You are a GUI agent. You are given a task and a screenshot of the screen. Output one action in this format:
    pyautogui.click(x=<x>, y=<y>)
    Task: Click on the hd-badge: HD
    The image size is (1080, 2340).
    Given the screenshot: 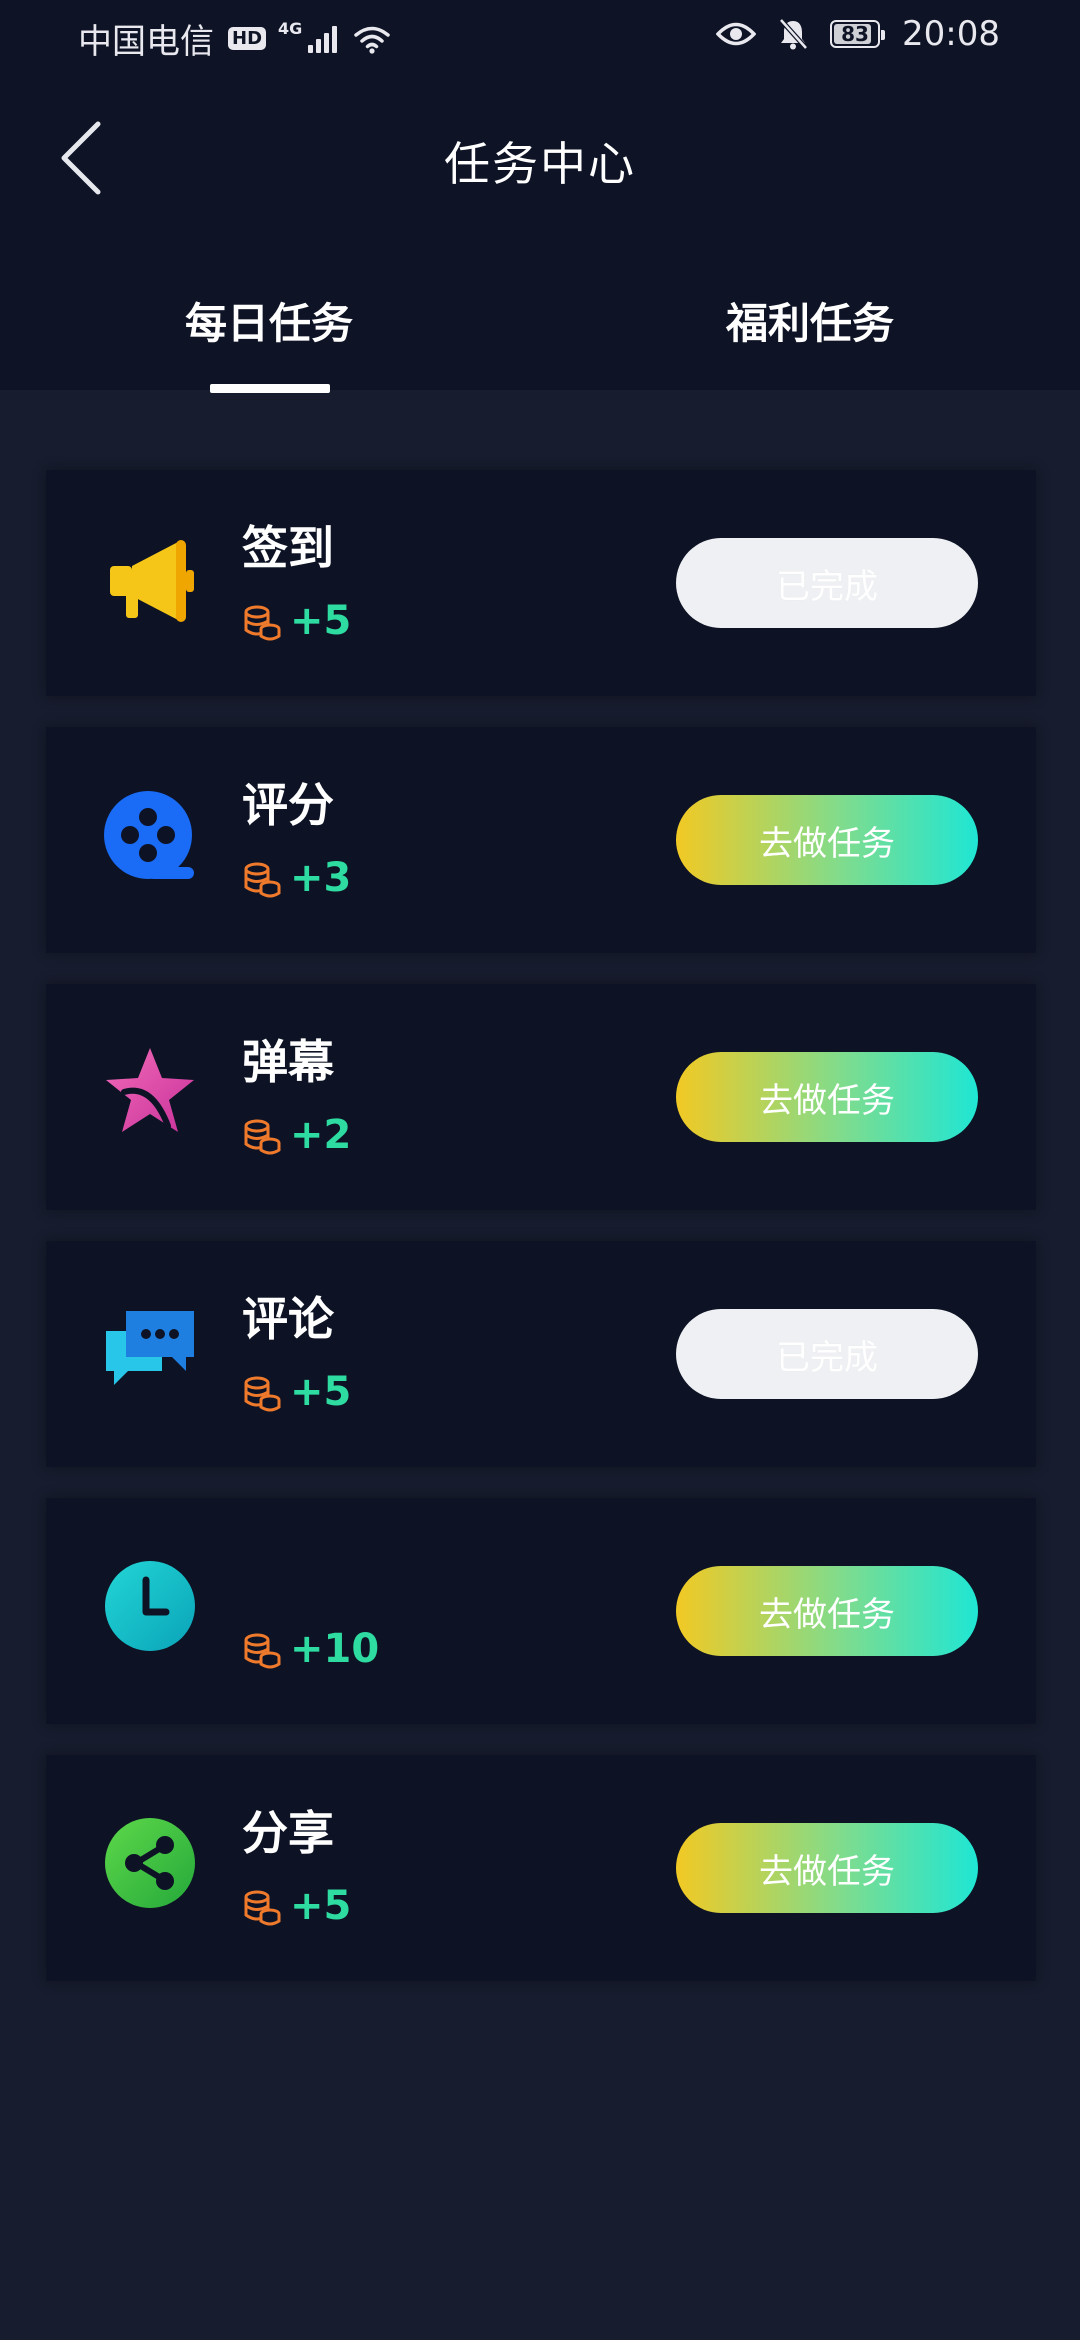 What is the action you would take?
    pyautogui.click(x=247, y=38)
    